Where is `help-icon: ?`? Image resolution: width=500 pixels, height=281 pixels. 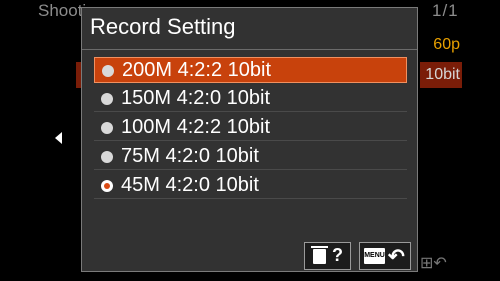
help-icon: ? is located at coordinates (337, 255).